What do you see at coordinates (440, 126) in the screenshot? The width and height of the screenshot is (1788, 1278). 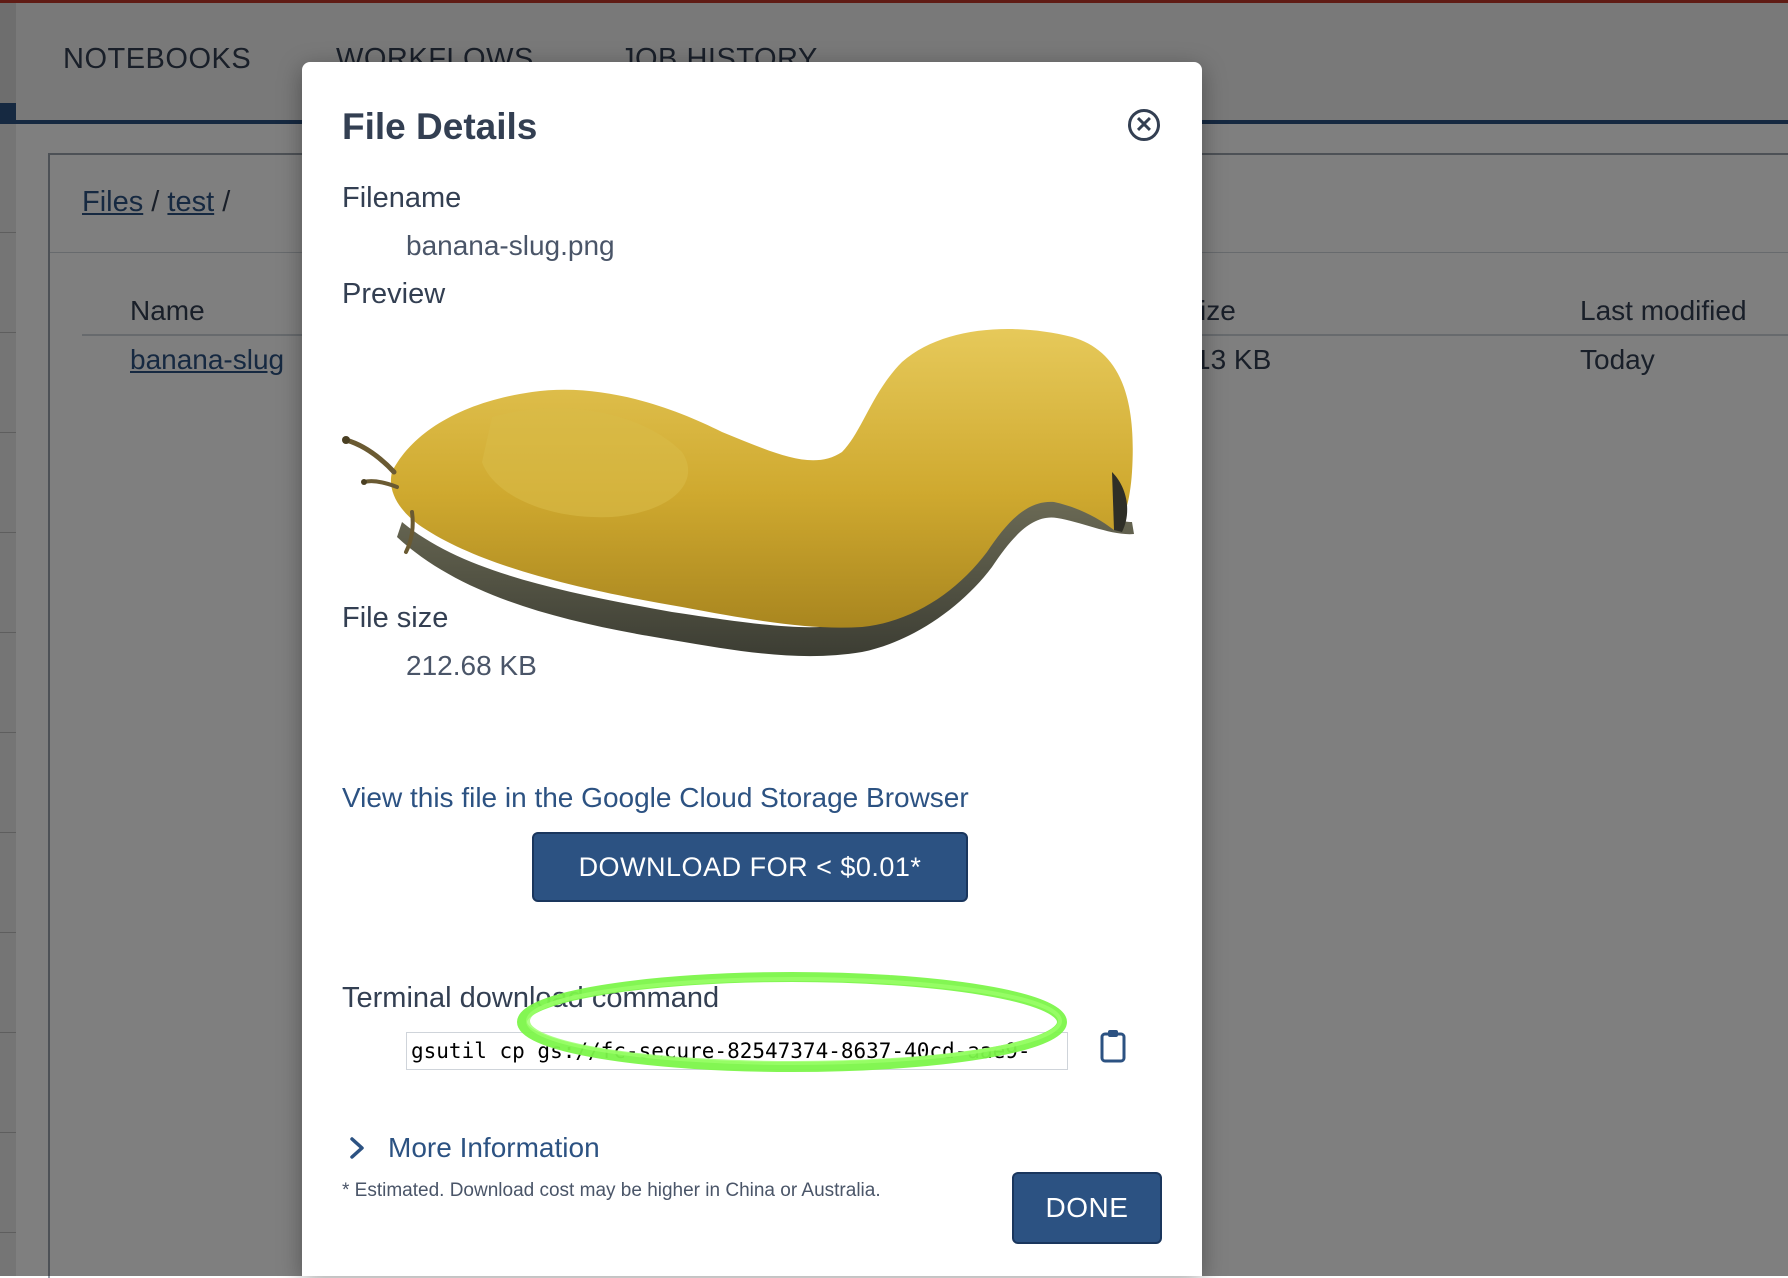 I see `modal-title: File Details` at bounding box center [440, 126].